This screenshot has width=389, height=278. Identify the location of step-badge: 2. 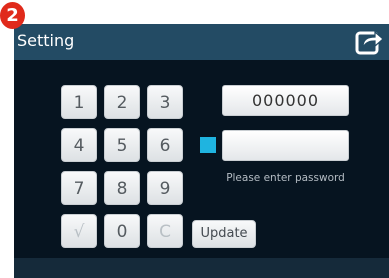
(12, 15).